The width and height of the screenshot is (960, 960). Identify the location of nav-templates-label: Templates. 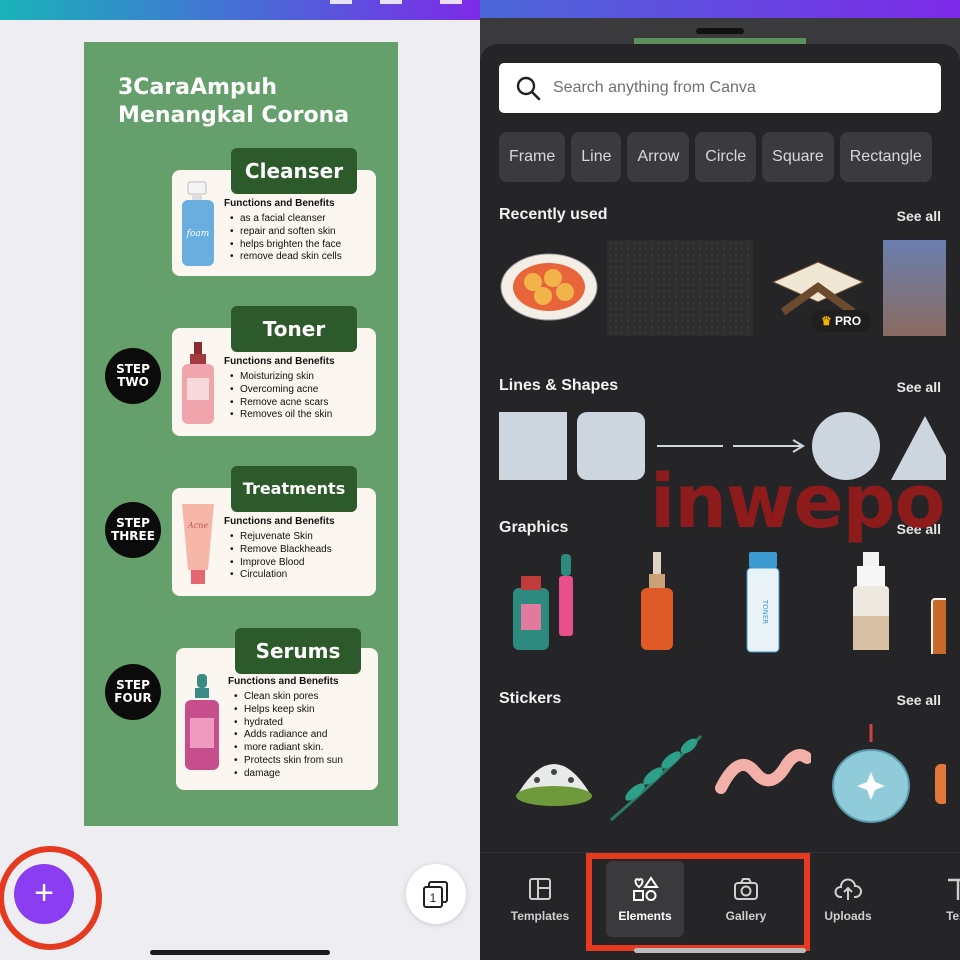
(540, 916).